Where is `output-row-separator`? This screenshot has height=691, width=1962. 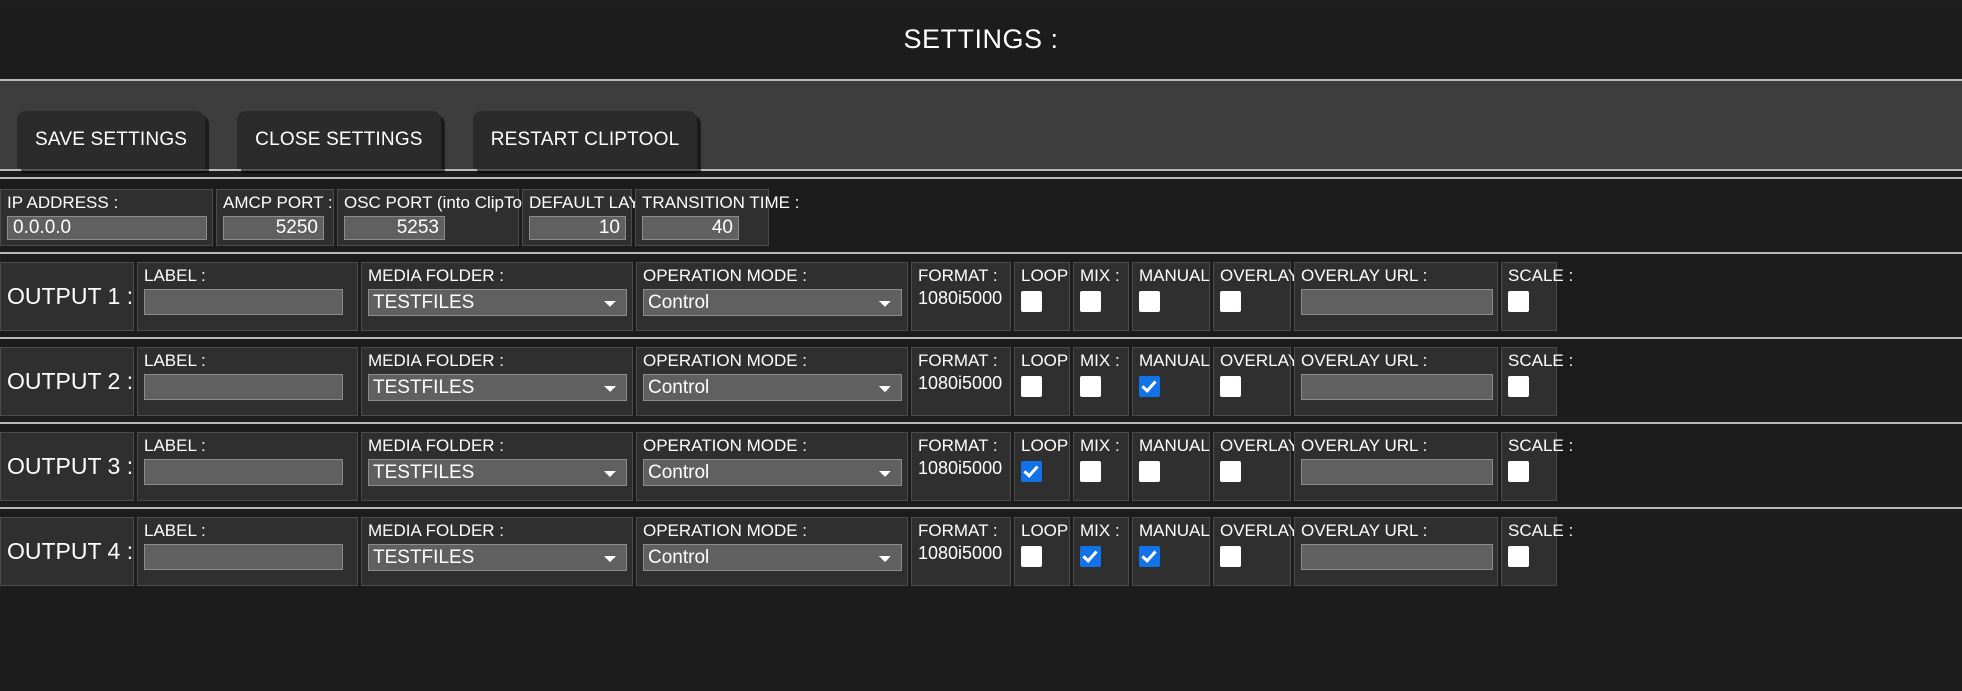 output-row-separator is located at coordinates (981, 428).